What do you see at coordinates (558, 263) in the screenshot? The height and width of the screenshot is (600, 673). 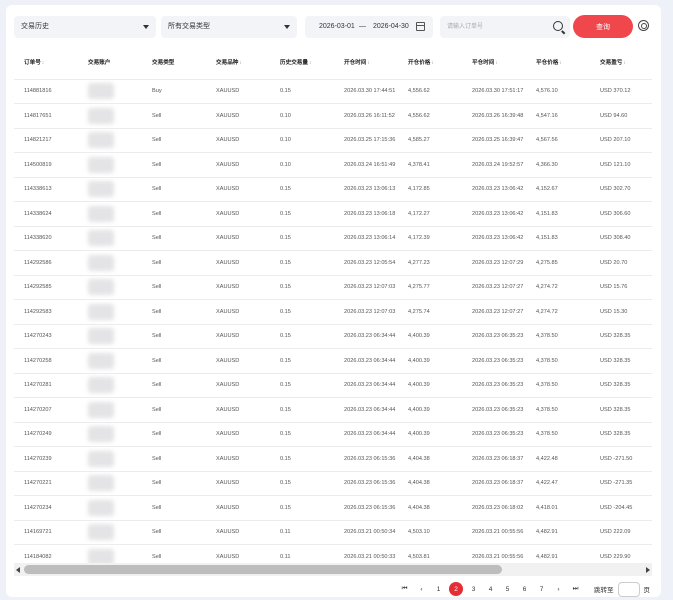 I see `table-cell: 4,275.85` at bounding box center [558, 263].